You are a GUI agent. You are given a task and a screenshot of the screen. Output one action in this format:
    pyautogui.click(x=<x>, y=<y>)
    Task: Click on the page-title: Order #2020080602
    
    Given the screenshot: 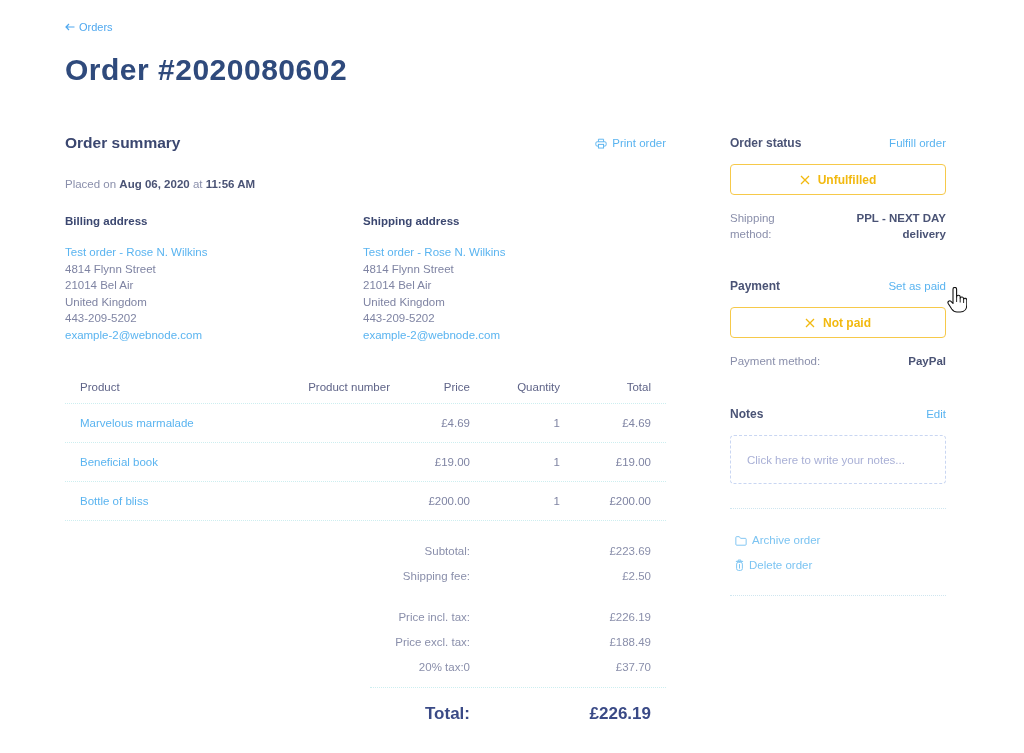 What is the action you would take?
    pyautogui.click(x=206, y=70)
    